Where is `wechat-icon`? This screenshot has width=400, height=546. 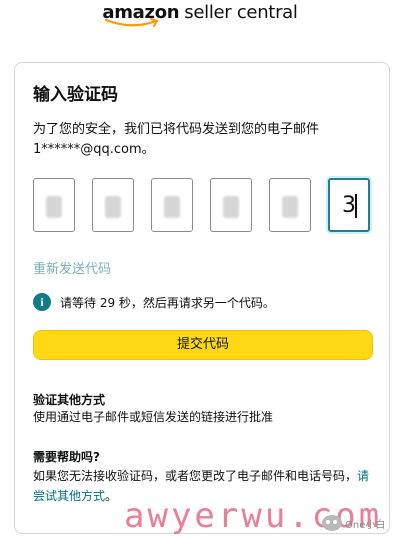
wechat-icon is located at coordinates (332, 523).